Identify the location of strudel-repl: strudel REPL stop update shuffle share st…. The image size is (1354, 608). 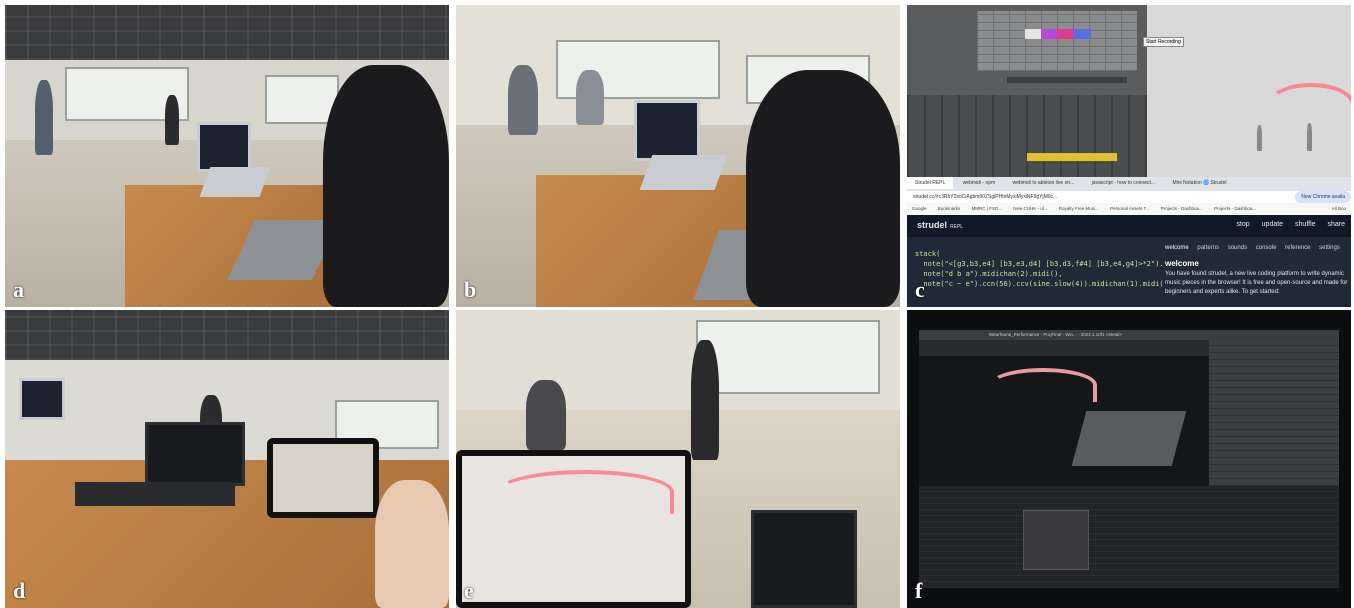
(1129, 261).